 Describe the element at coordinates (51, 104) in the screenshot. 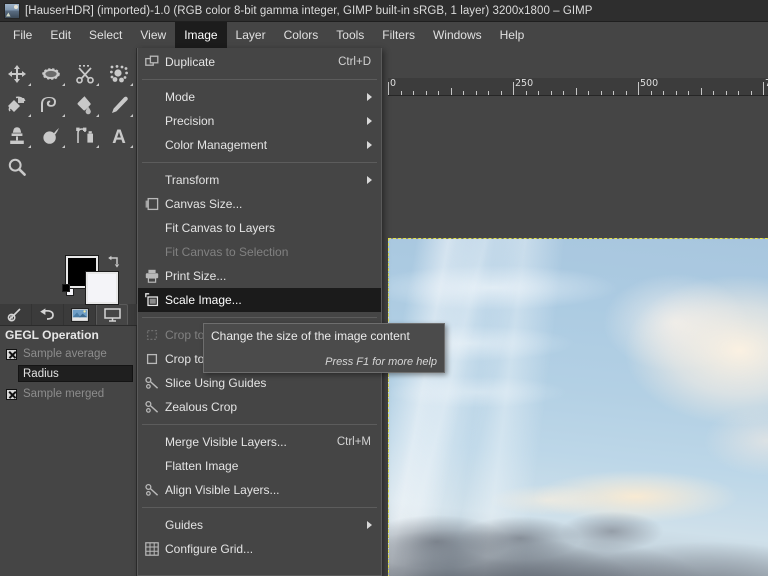

I see `warp-transform-tool` at that location.